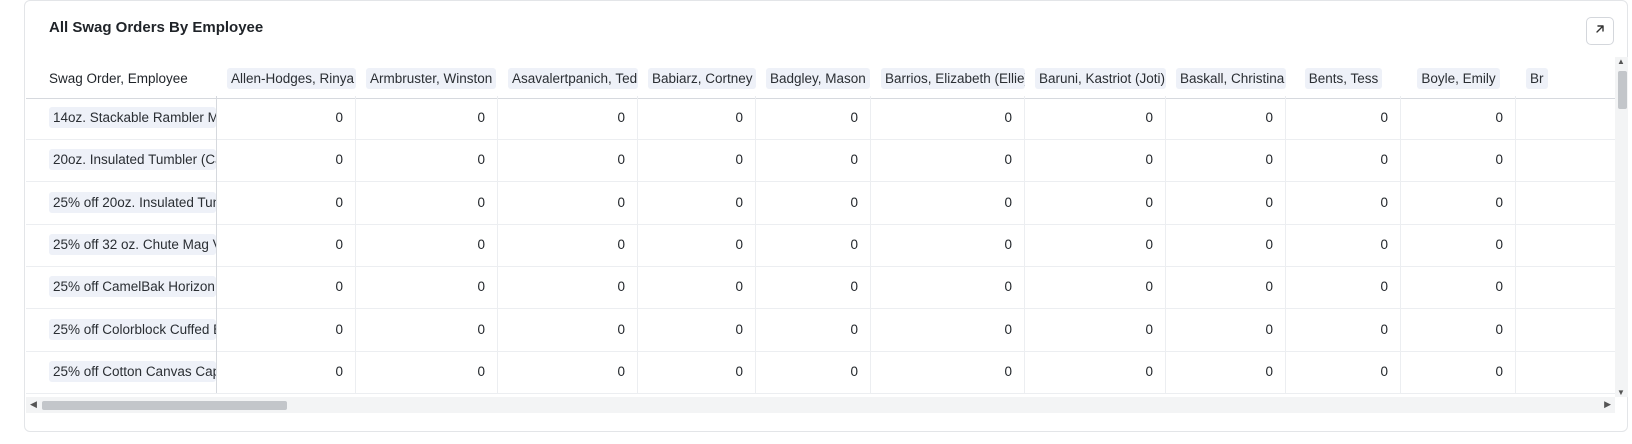 The width and height of the screenshot is (1632, 444). I want to click on table-row: 25% off 32 oz. Chute Mag Va 0 0 0 0 0 0 0 0 0 0, so click(820, 244).